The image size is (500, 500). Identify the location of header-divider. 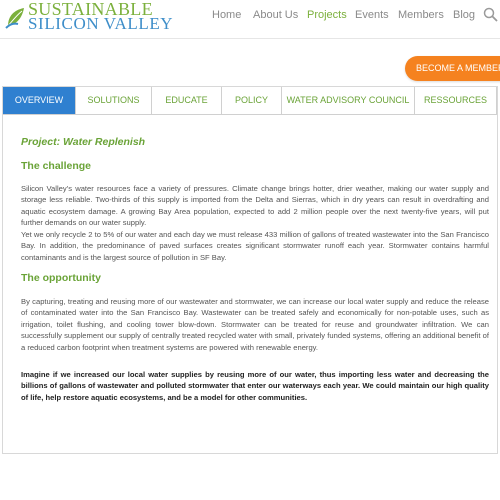
(250, 38).